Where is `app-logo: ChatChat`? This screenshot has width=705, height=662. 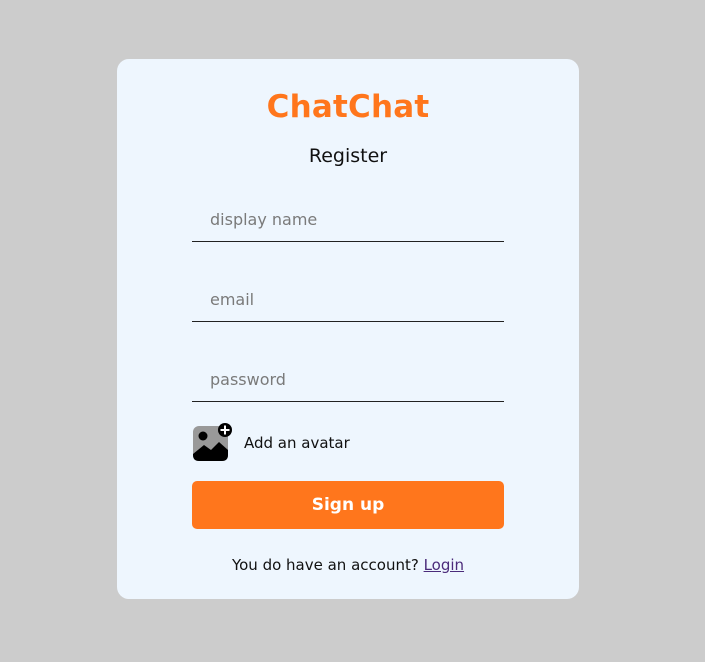 app-logo: ChatChat is located at coordinates (348, 107).